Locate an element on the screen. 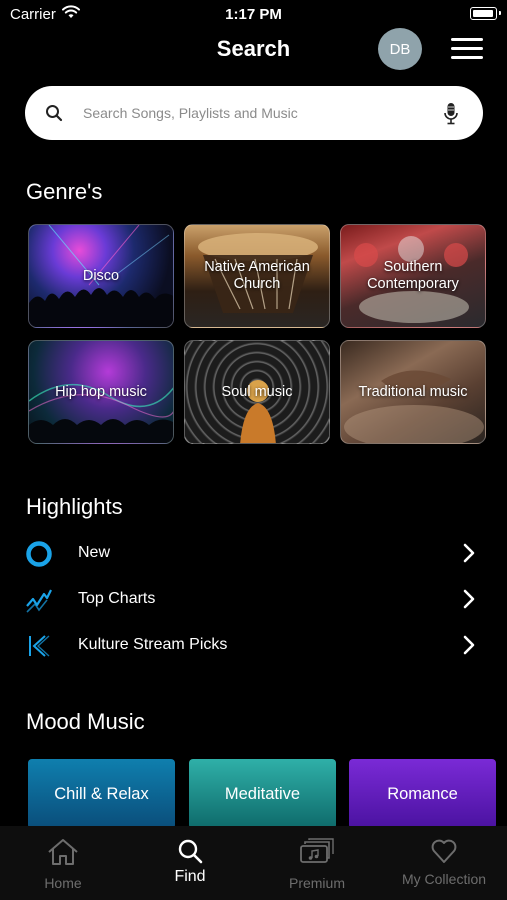  genre-label: Hip hop music is located at coordinates (101, 391).